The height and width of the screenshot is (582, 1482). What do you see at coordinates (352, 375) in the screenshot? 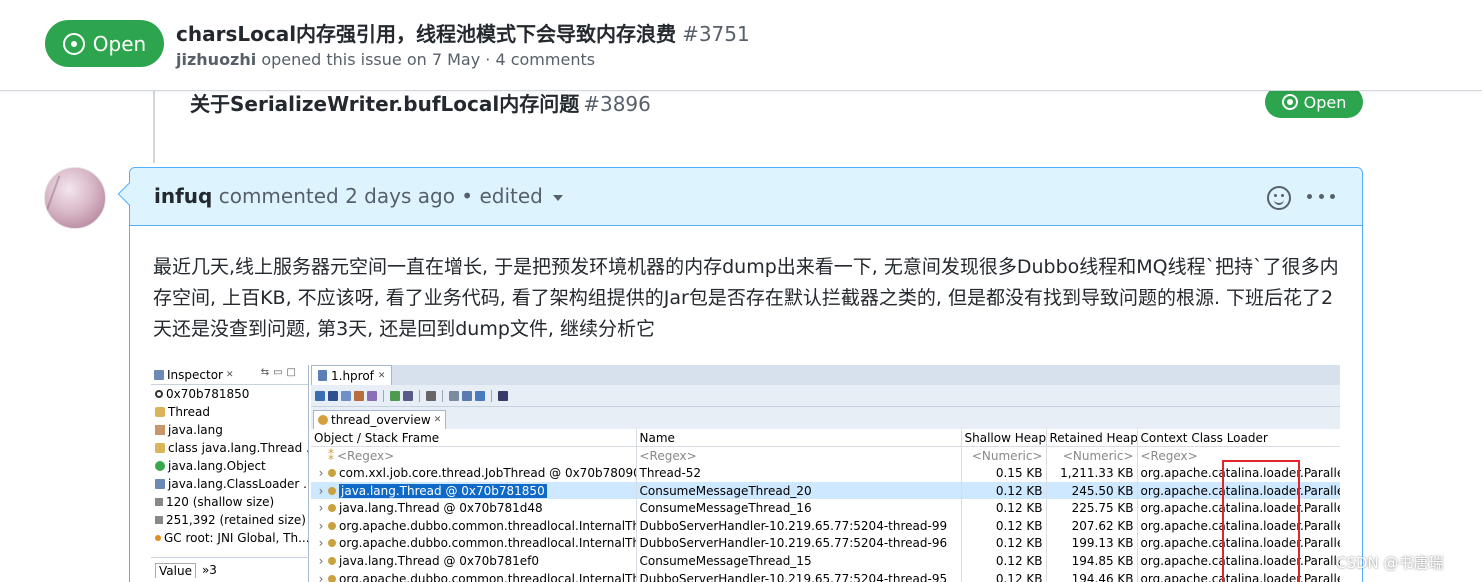
I see `hprof-file-tab-label: 1.hprof` at bounding box center [352, 375].